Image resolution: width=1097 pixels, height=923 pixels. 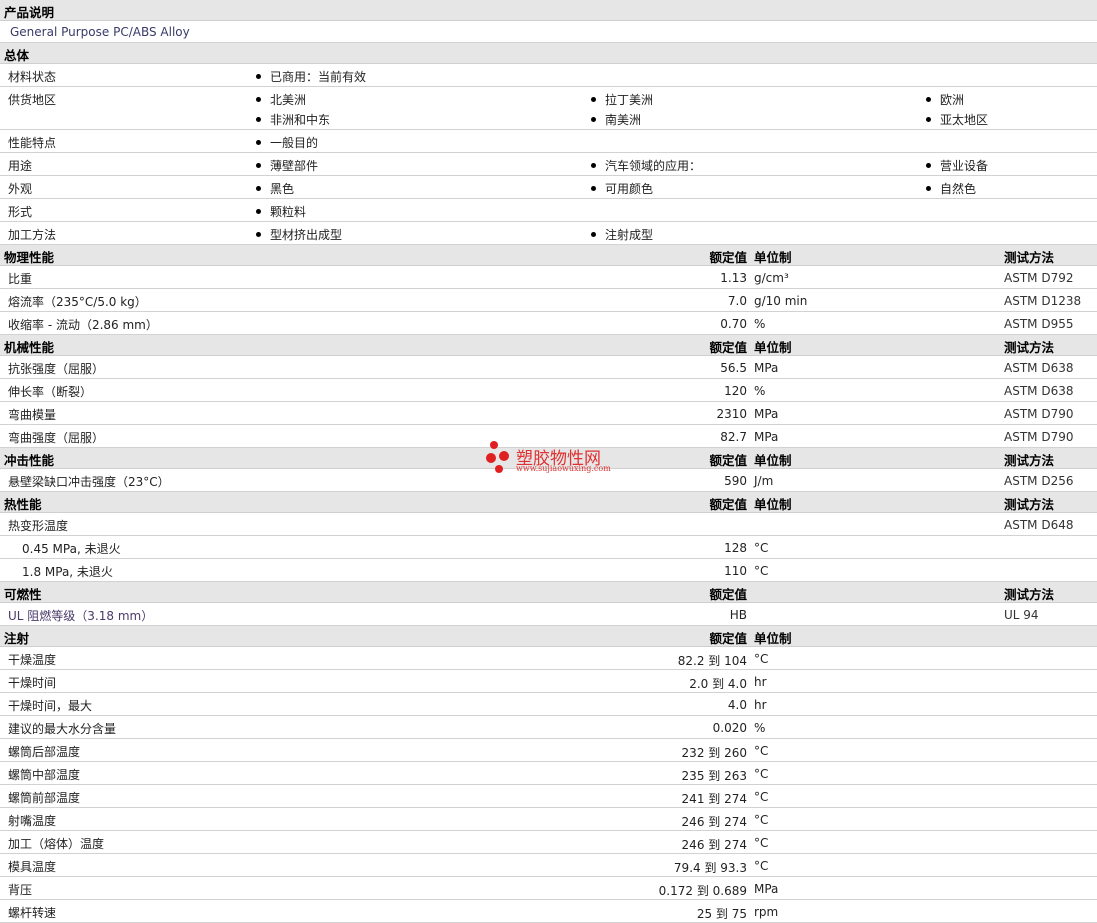 I want to click on general-row: 用途 薄壁部件 汽车领域的应用： 营业设备, so click(x=548, y=164).